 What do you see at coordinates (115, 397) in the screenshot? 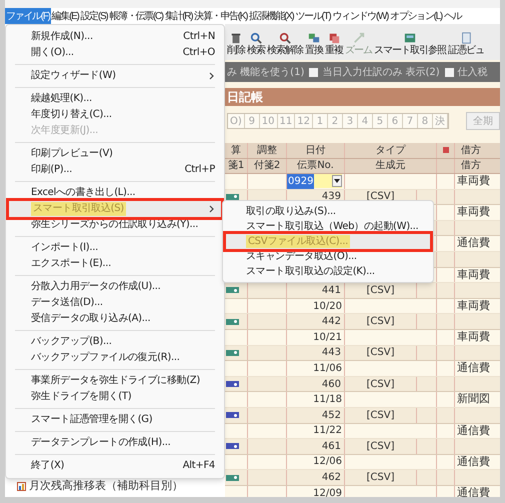
I see `menu-item: 弥生ドライブを開く(T)` at bounding box center [115, 397].